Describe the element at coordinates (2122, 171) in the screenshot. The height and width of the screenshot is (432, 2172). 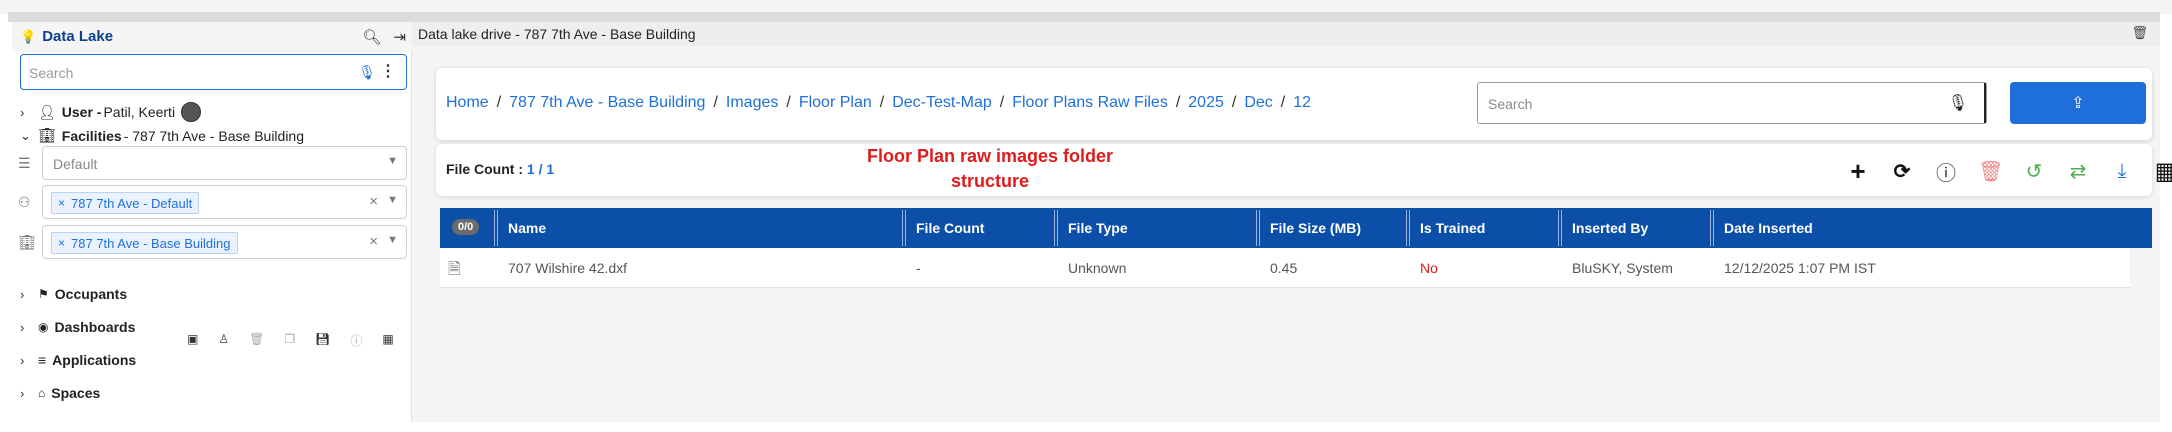
I see `download-icon: ⤓` at that location.